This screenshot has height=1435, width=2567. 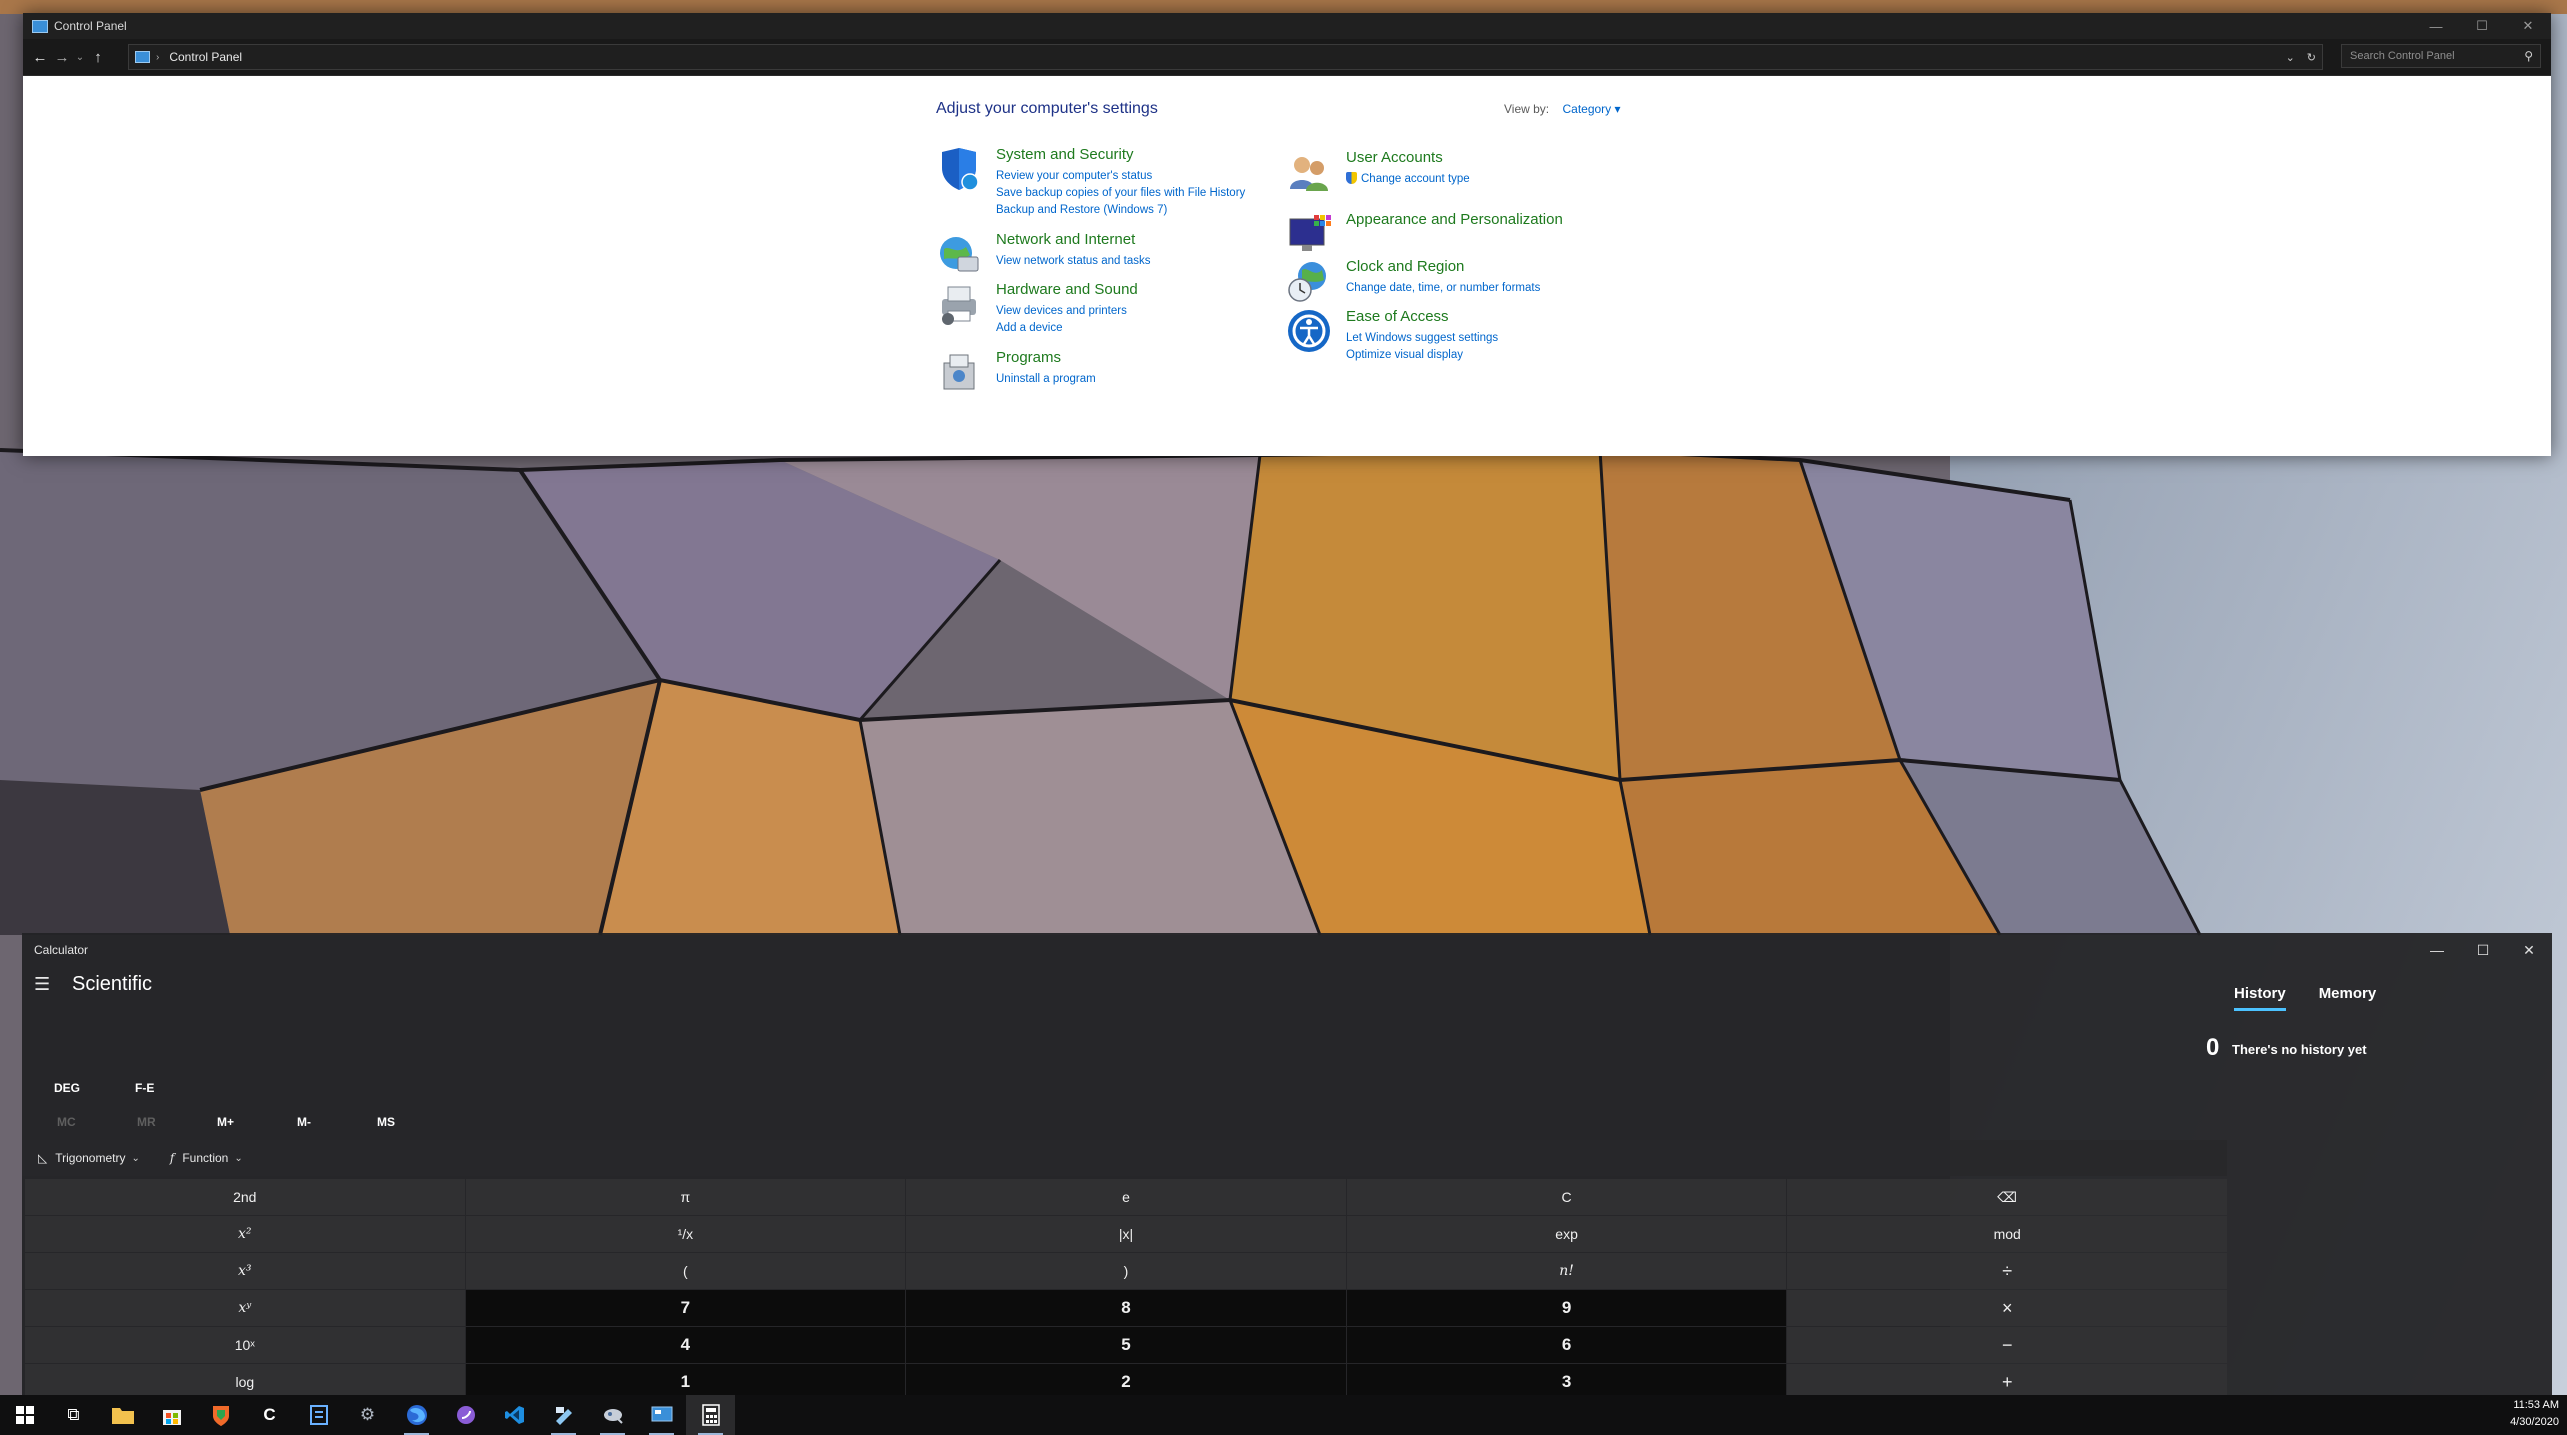 I want to click on angle-unit-button: DEG, so click(x=67, y=1088).